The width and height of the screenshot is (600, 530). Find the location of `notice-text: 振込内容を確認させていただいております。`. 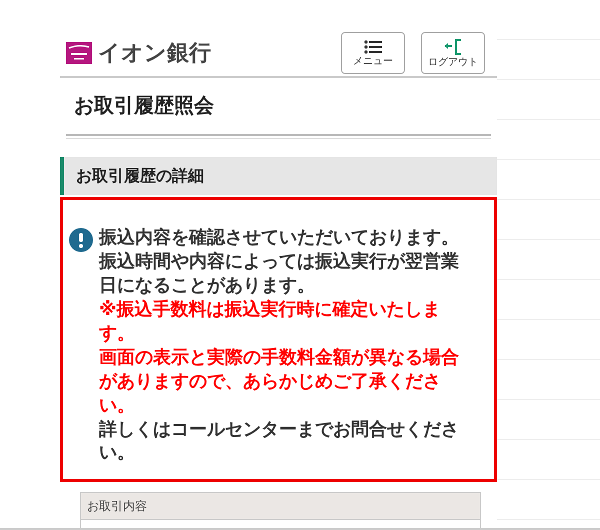

notice-text: 振込内容を確認させていただいております。 is located at coordinates (279, 238).